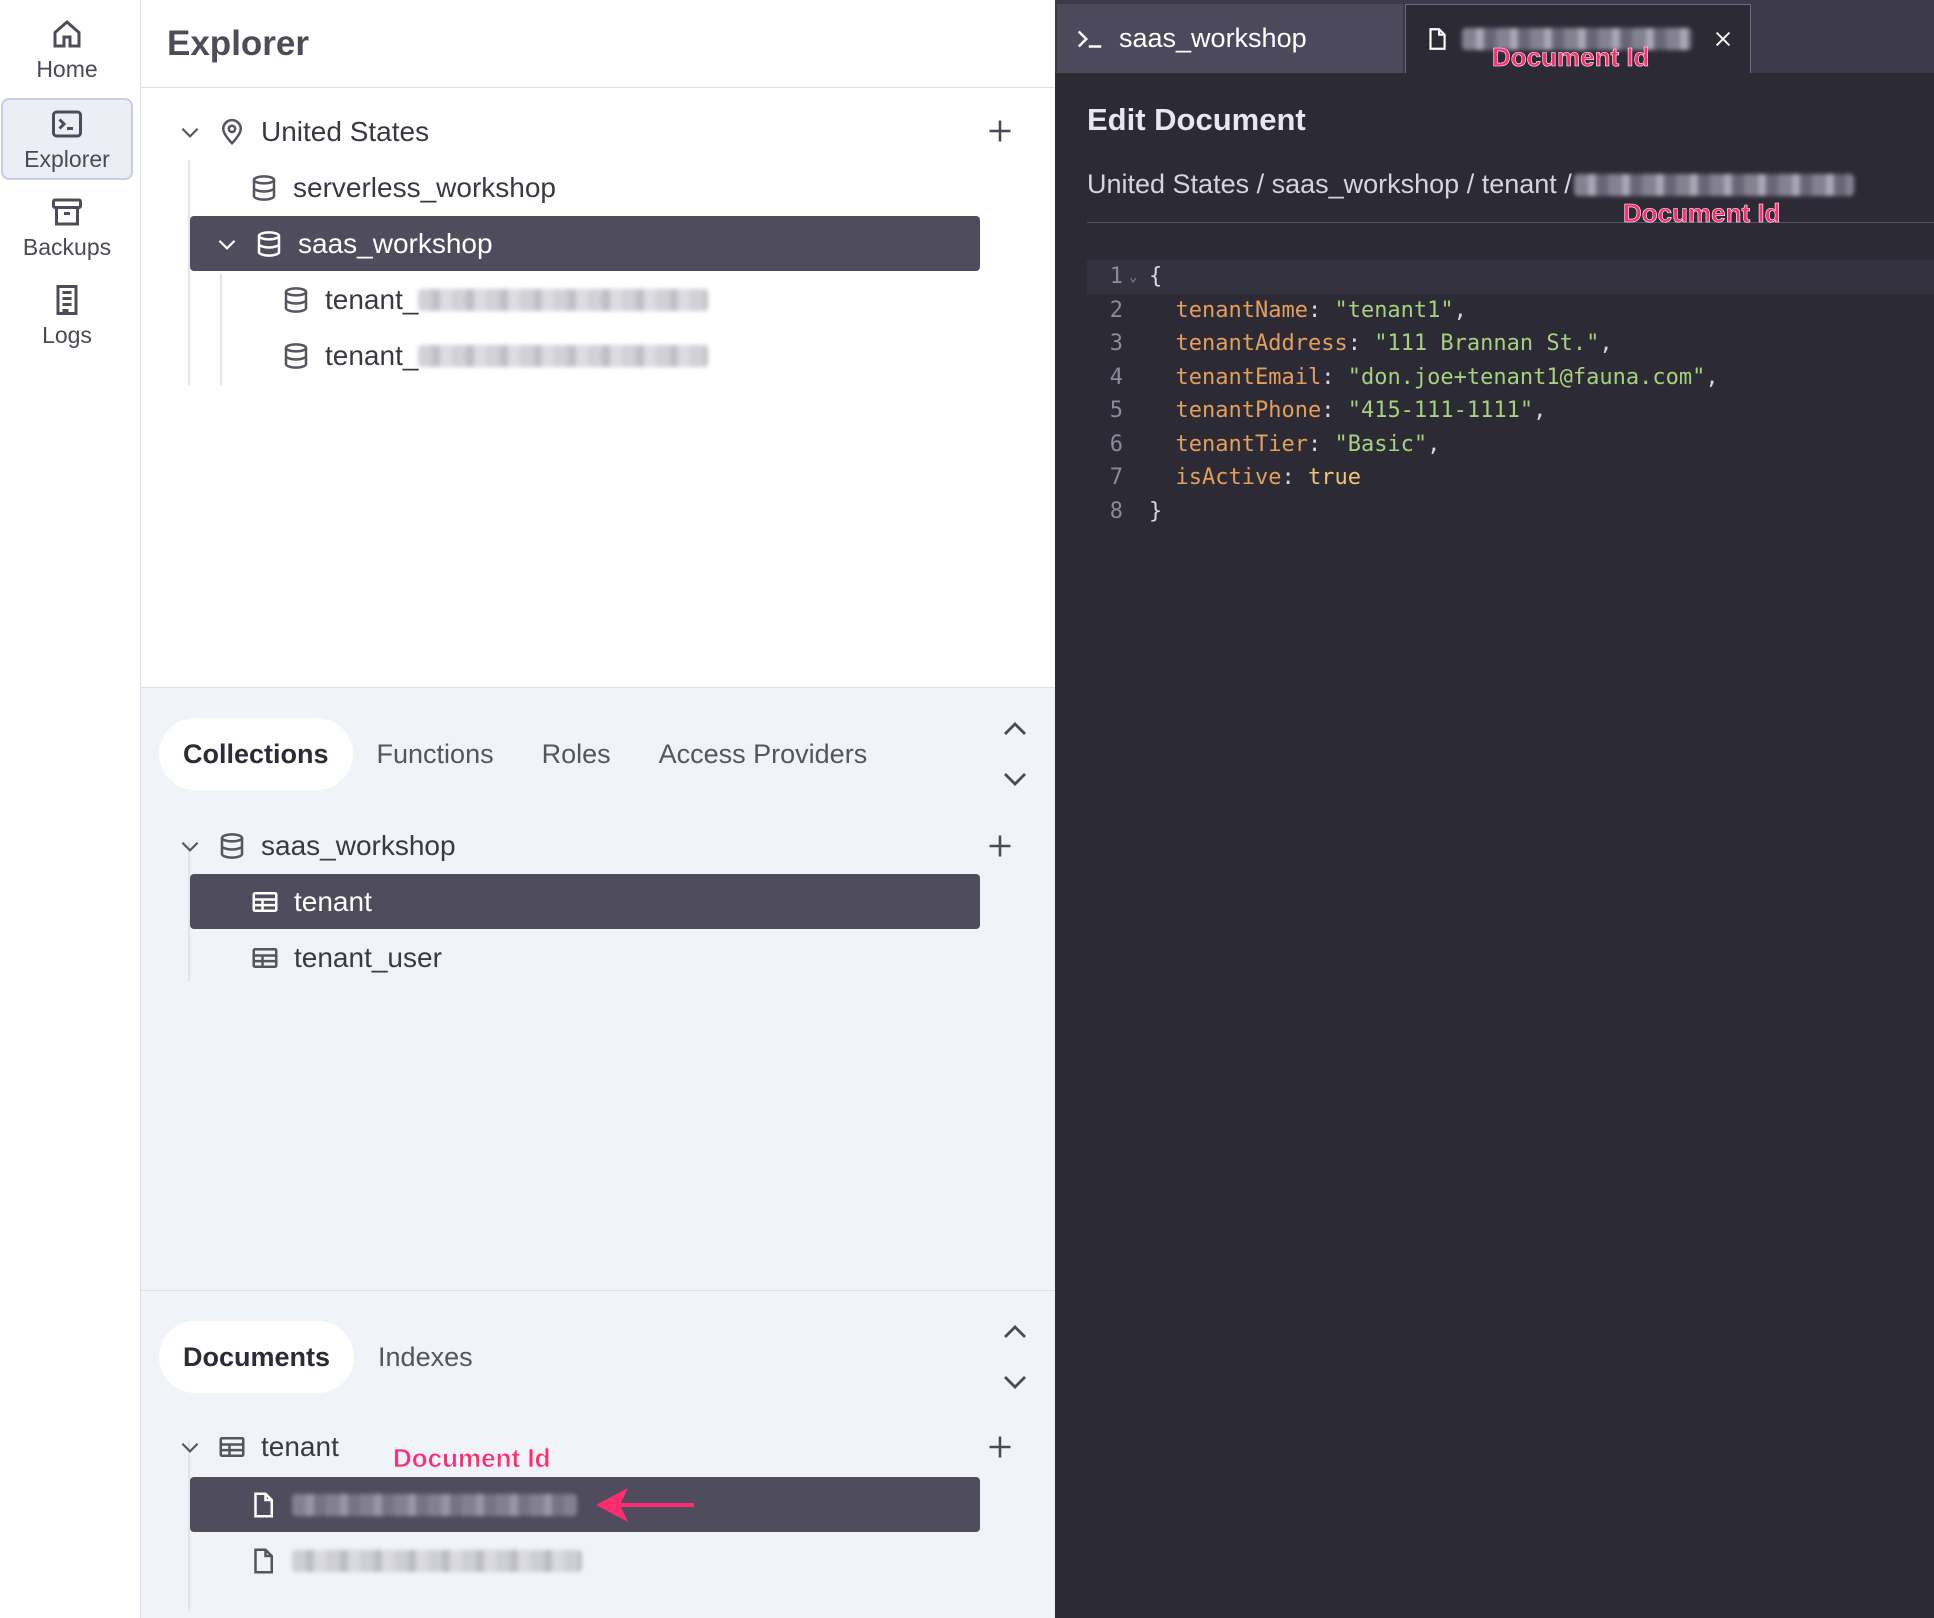 The height and width of the screenshot is (1618, 1934). Describe the element at coordinates (1213, 38) in the screenshot. I see `editor-tab-label: saas_workshop` at that location.